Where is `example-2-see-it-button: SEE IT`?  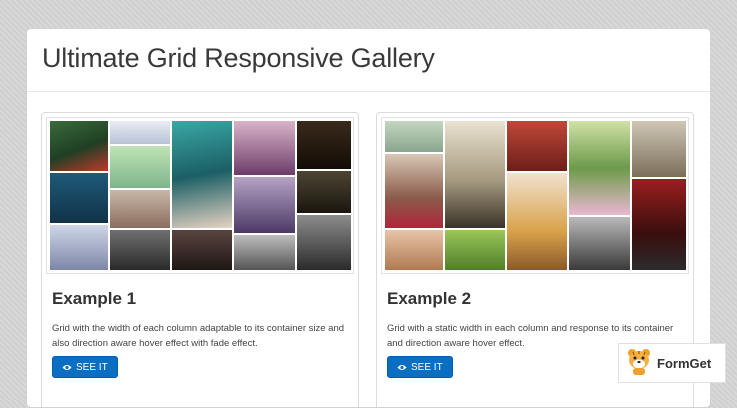
example-2-see-it-button: SEE IT is located at coordinates (420, 367).